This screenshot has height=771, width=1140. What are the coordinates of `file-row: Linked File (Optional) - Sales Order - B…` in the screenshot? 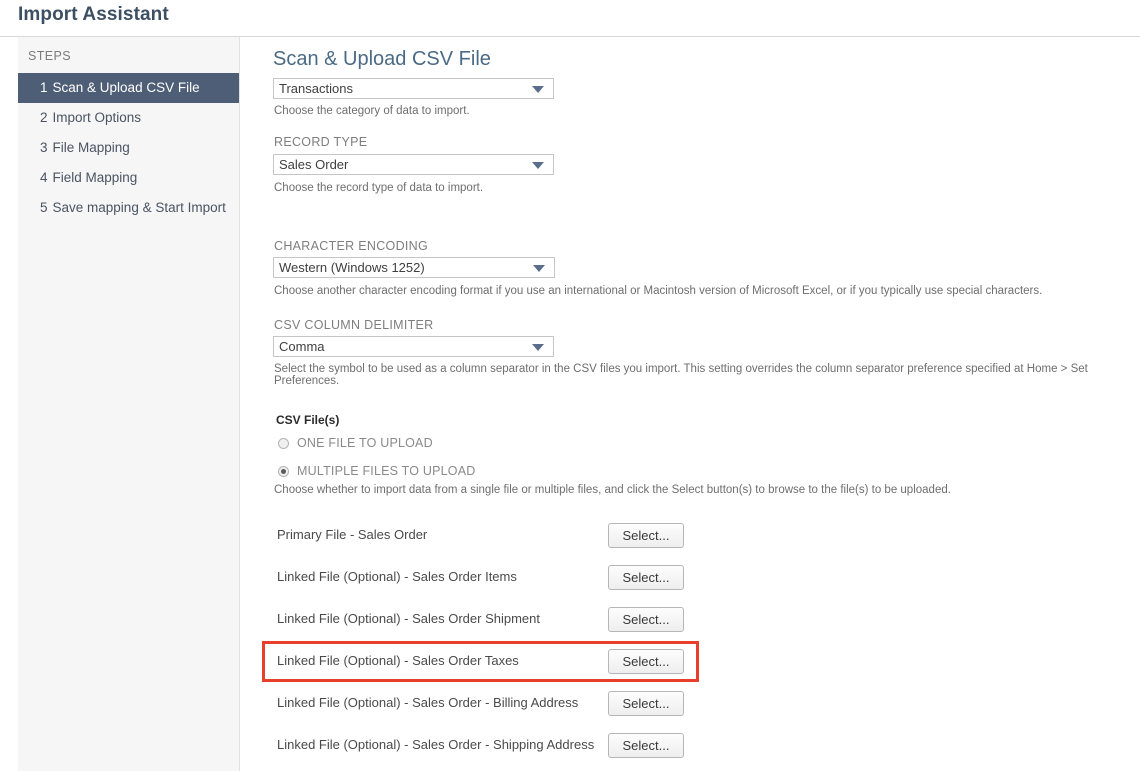 It's located at (475, 704).